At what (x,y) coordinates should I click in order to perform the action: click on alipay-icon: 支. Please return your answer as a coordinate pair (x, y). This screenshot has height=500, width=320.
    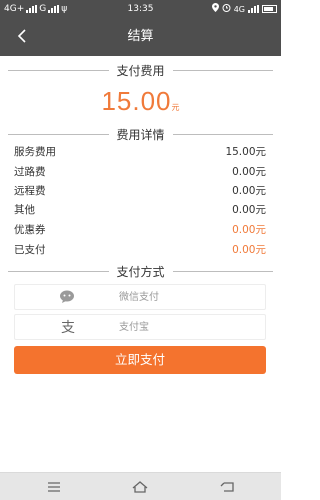
    Looking at the image, I should click on (68, 328).